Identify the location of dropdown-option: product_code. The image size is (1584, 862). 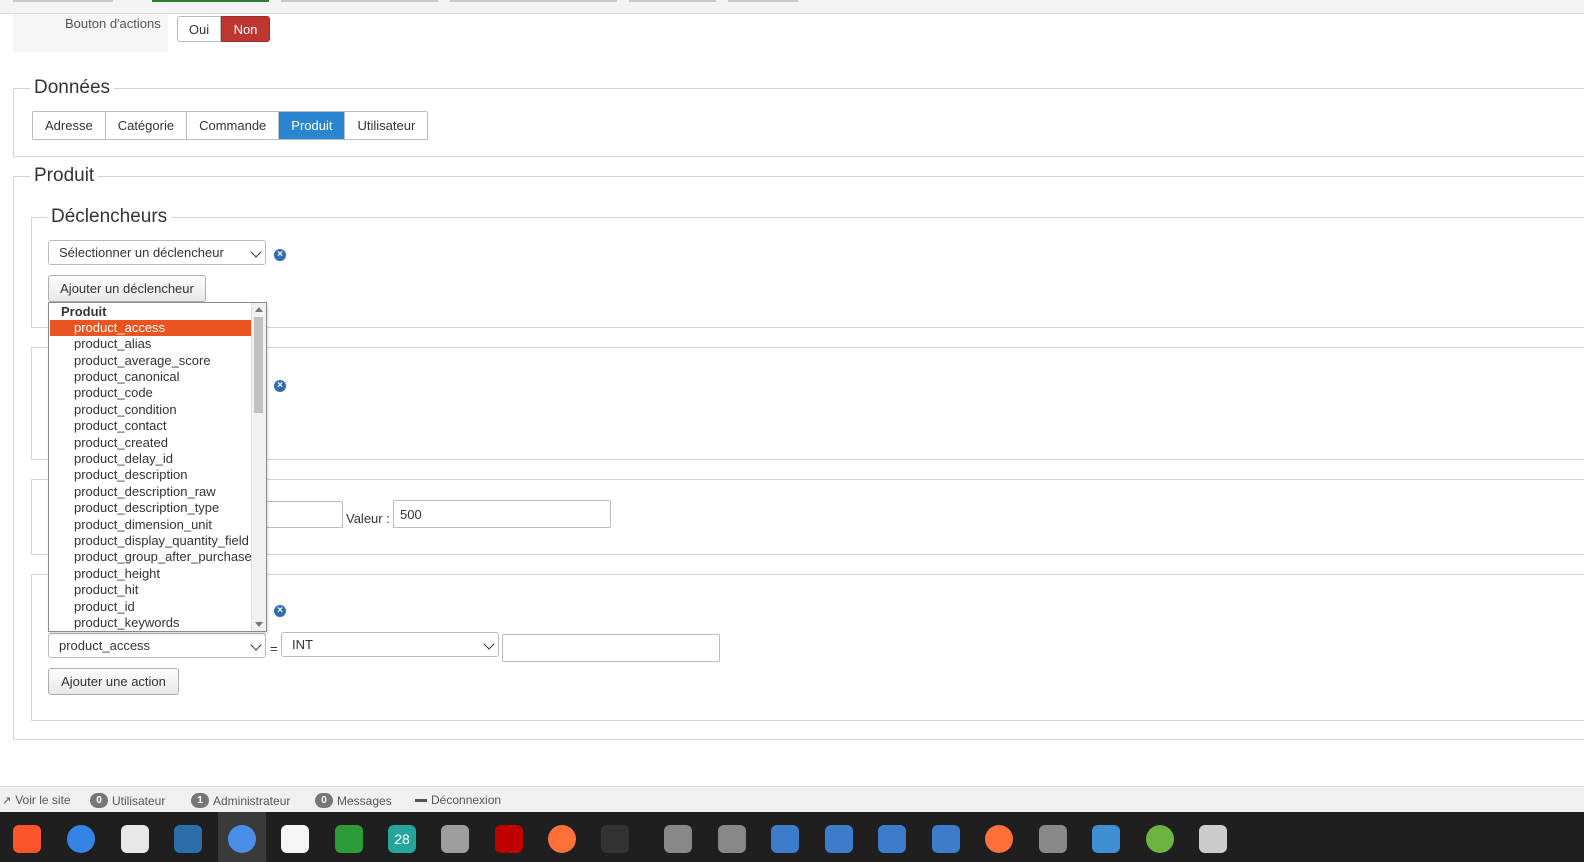
(150, 393).